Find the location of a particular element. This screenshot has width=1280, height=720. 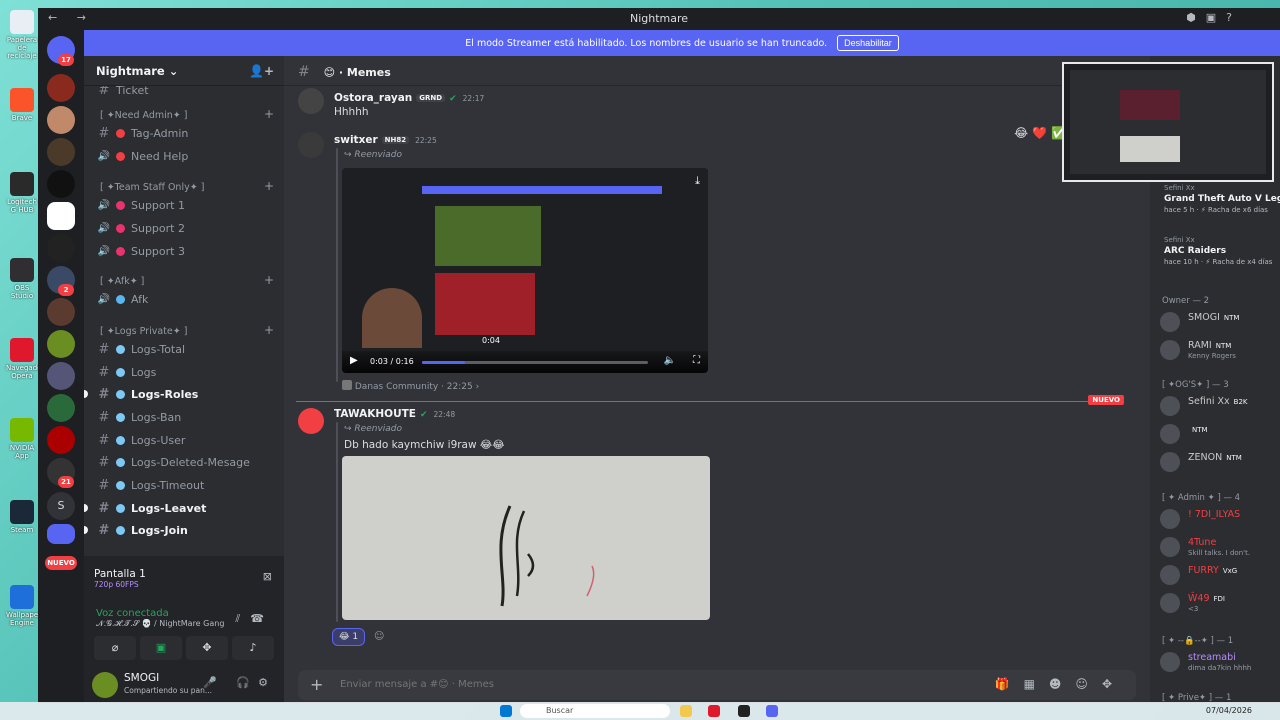

fullscreen-icon: ⛶ is located at coordinates (696, 360).